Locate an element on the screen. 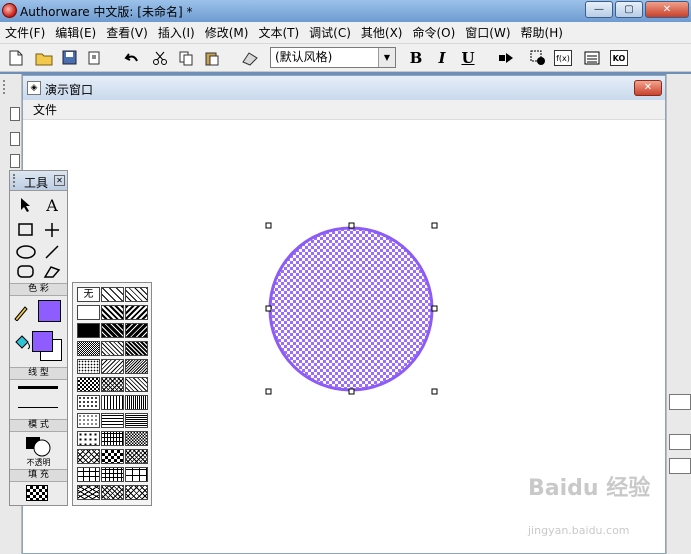 This screenshot has width=691, height=554. line-style-thick is located at coordinates (38, 387).